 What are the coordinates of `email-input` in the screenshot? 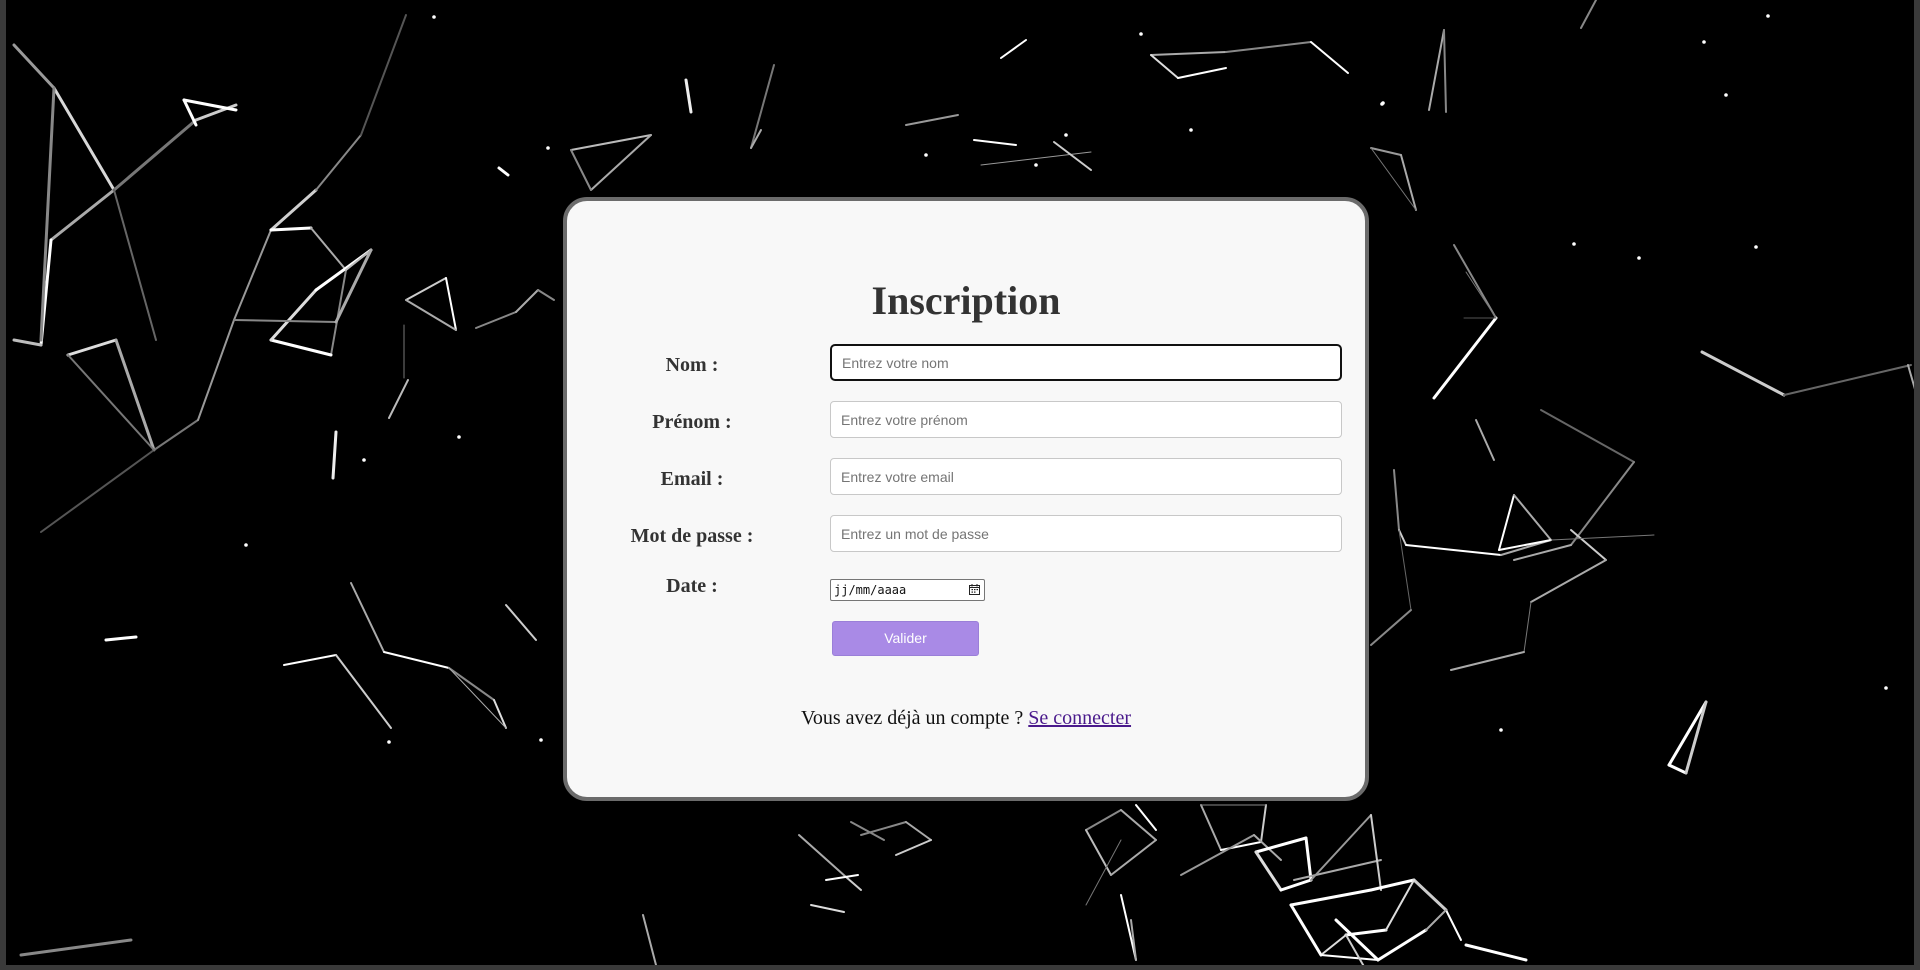 It's located at (1086, 476).